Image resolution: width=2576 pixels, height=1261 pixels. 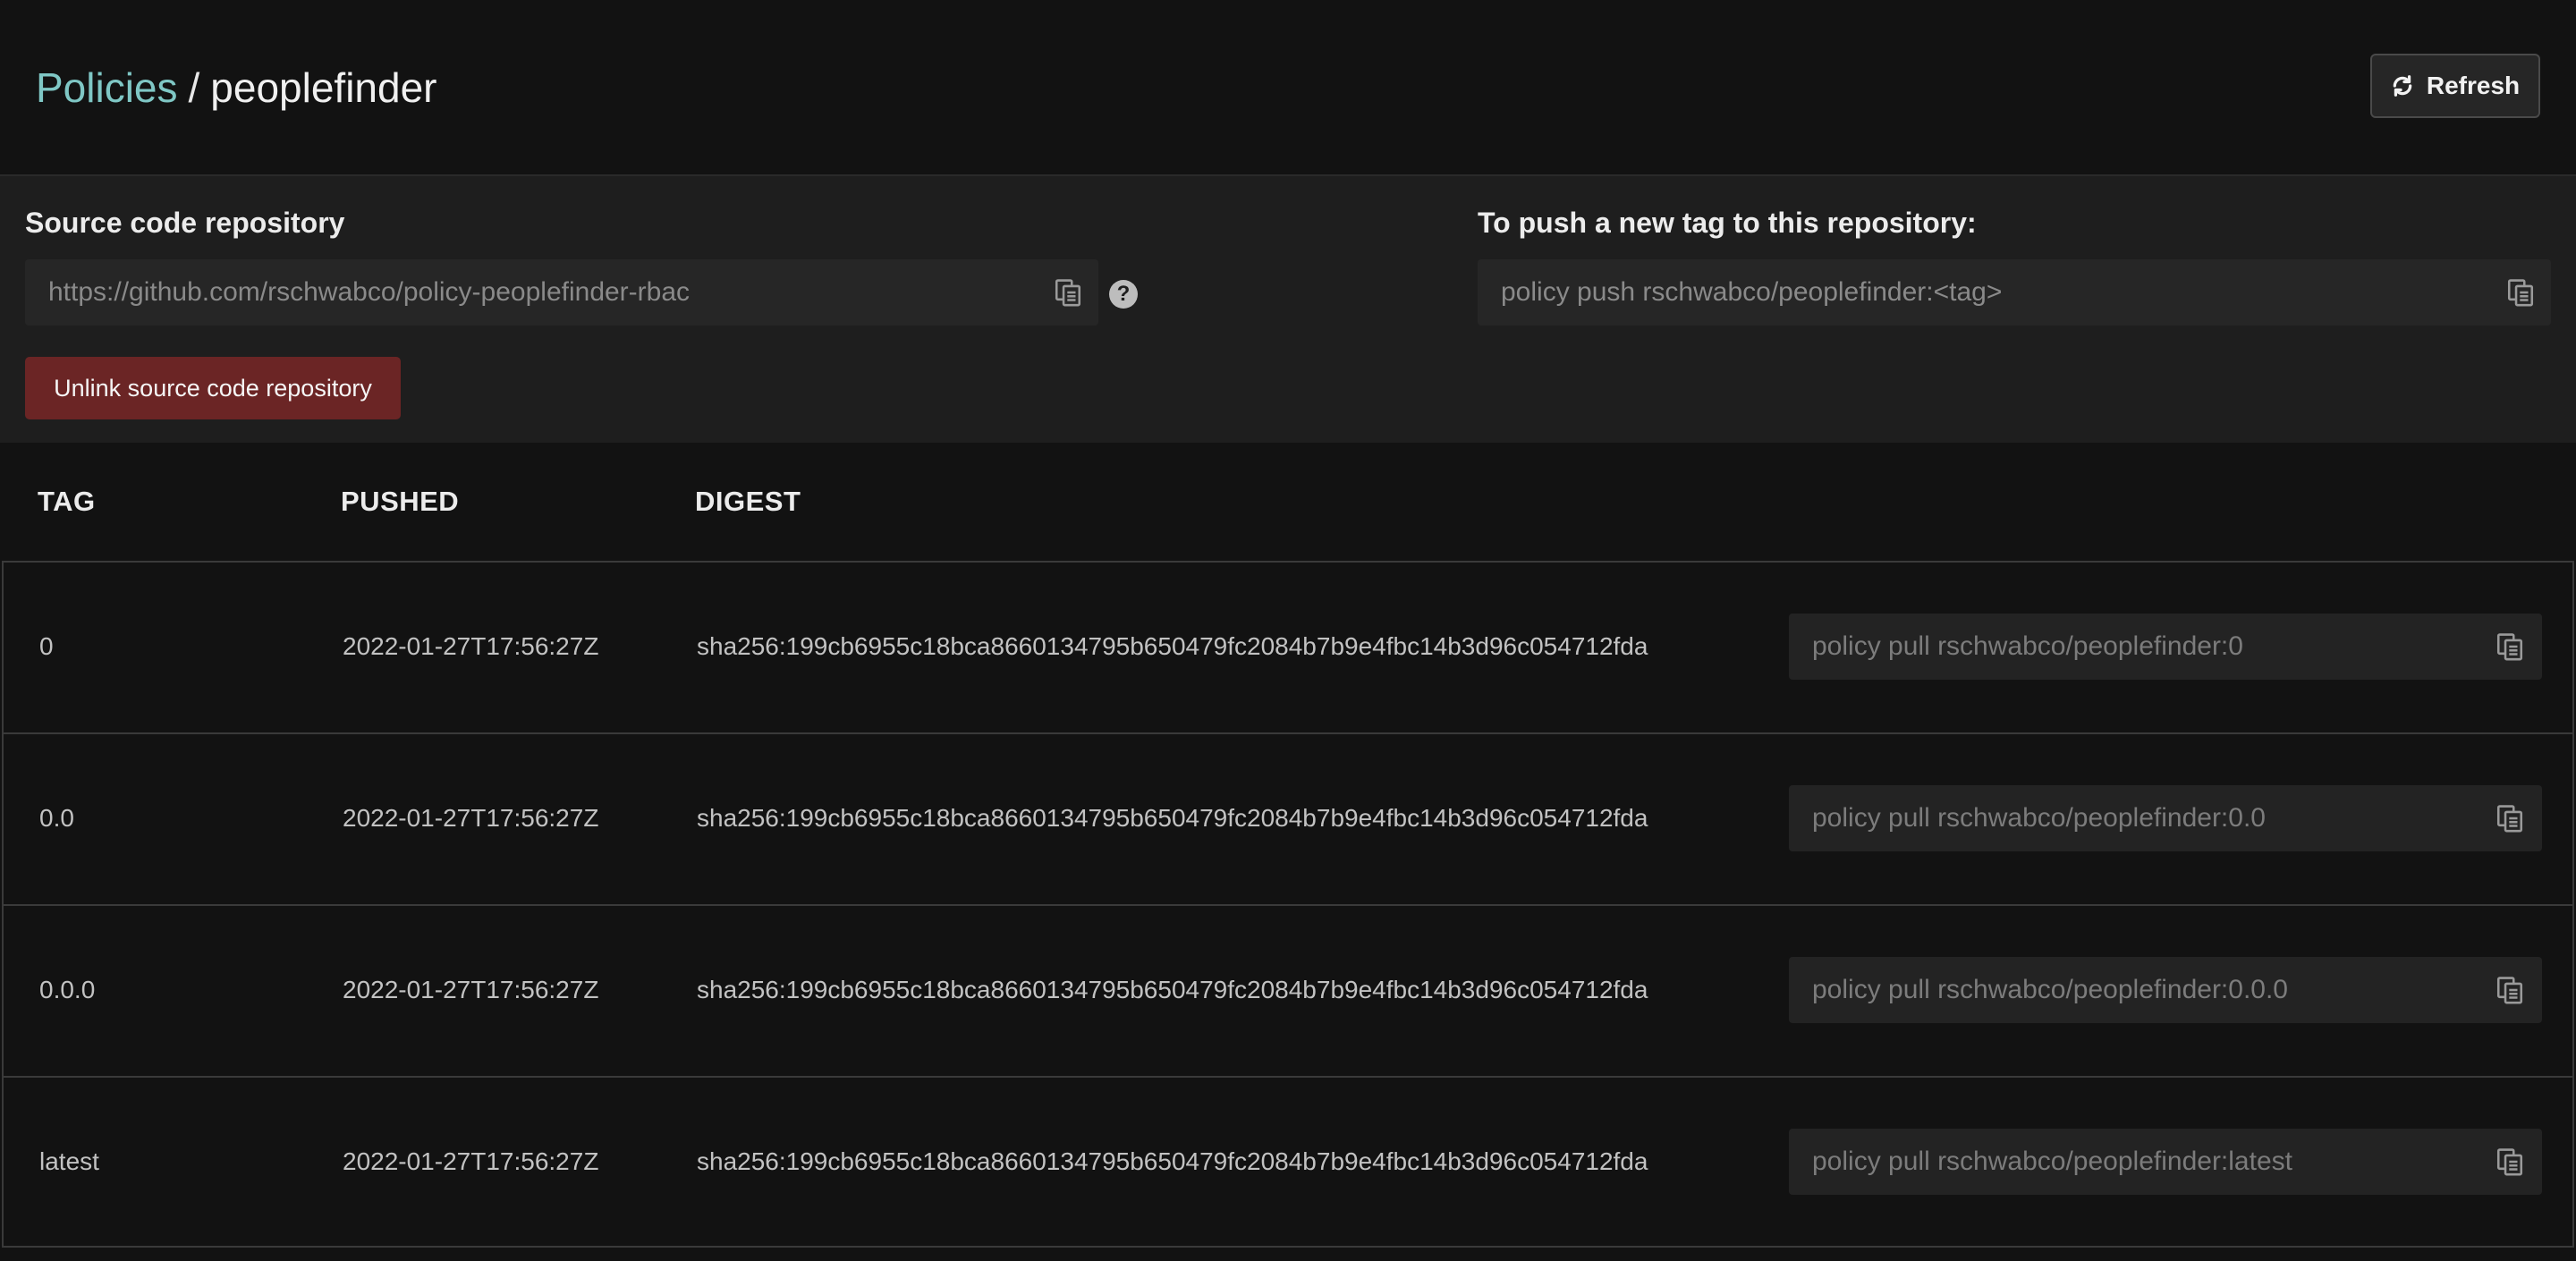 What do you see at coordinates (1288, 87) in the screenshot?
I see `page-header: Policies / peoplefinder Refresh` at bounding box center [1288, 87].